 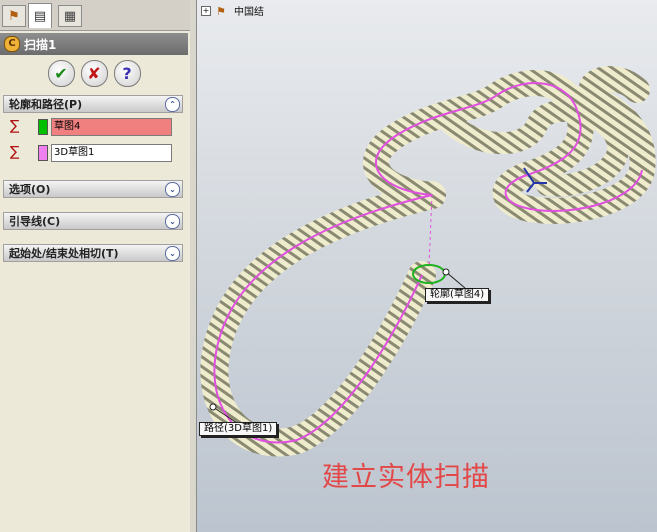 I want to click on property-sheet-icon: ▤, so click(x=40, y=16).